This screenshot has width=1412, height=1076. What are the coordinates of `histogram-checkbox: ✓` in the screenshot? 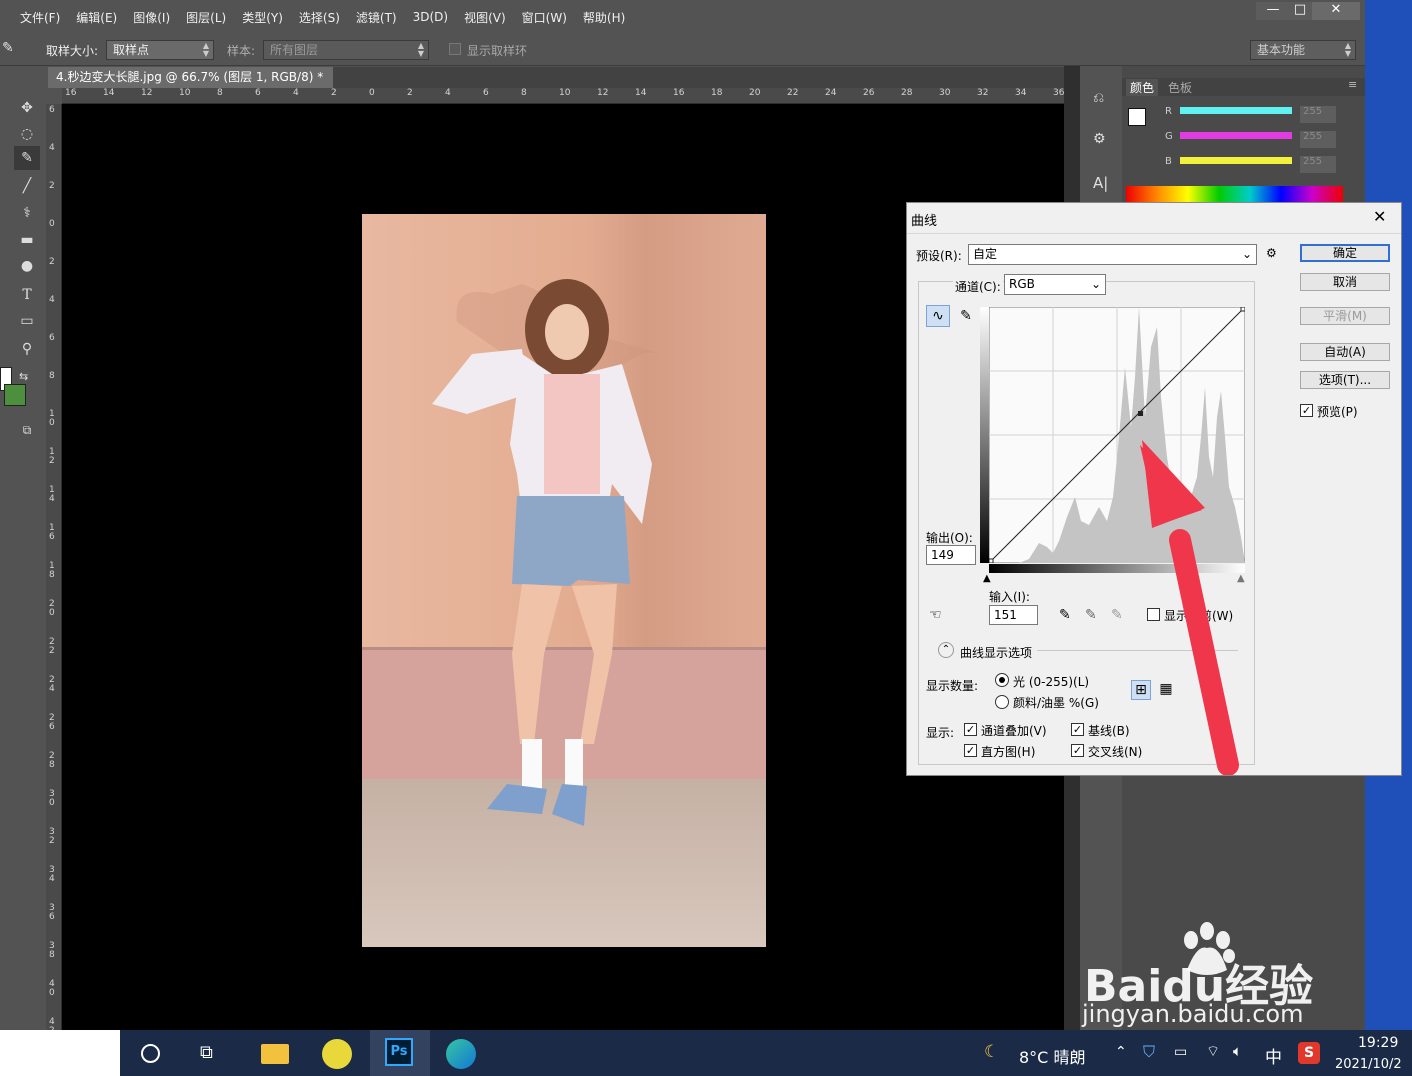 It's located at (970, 750).